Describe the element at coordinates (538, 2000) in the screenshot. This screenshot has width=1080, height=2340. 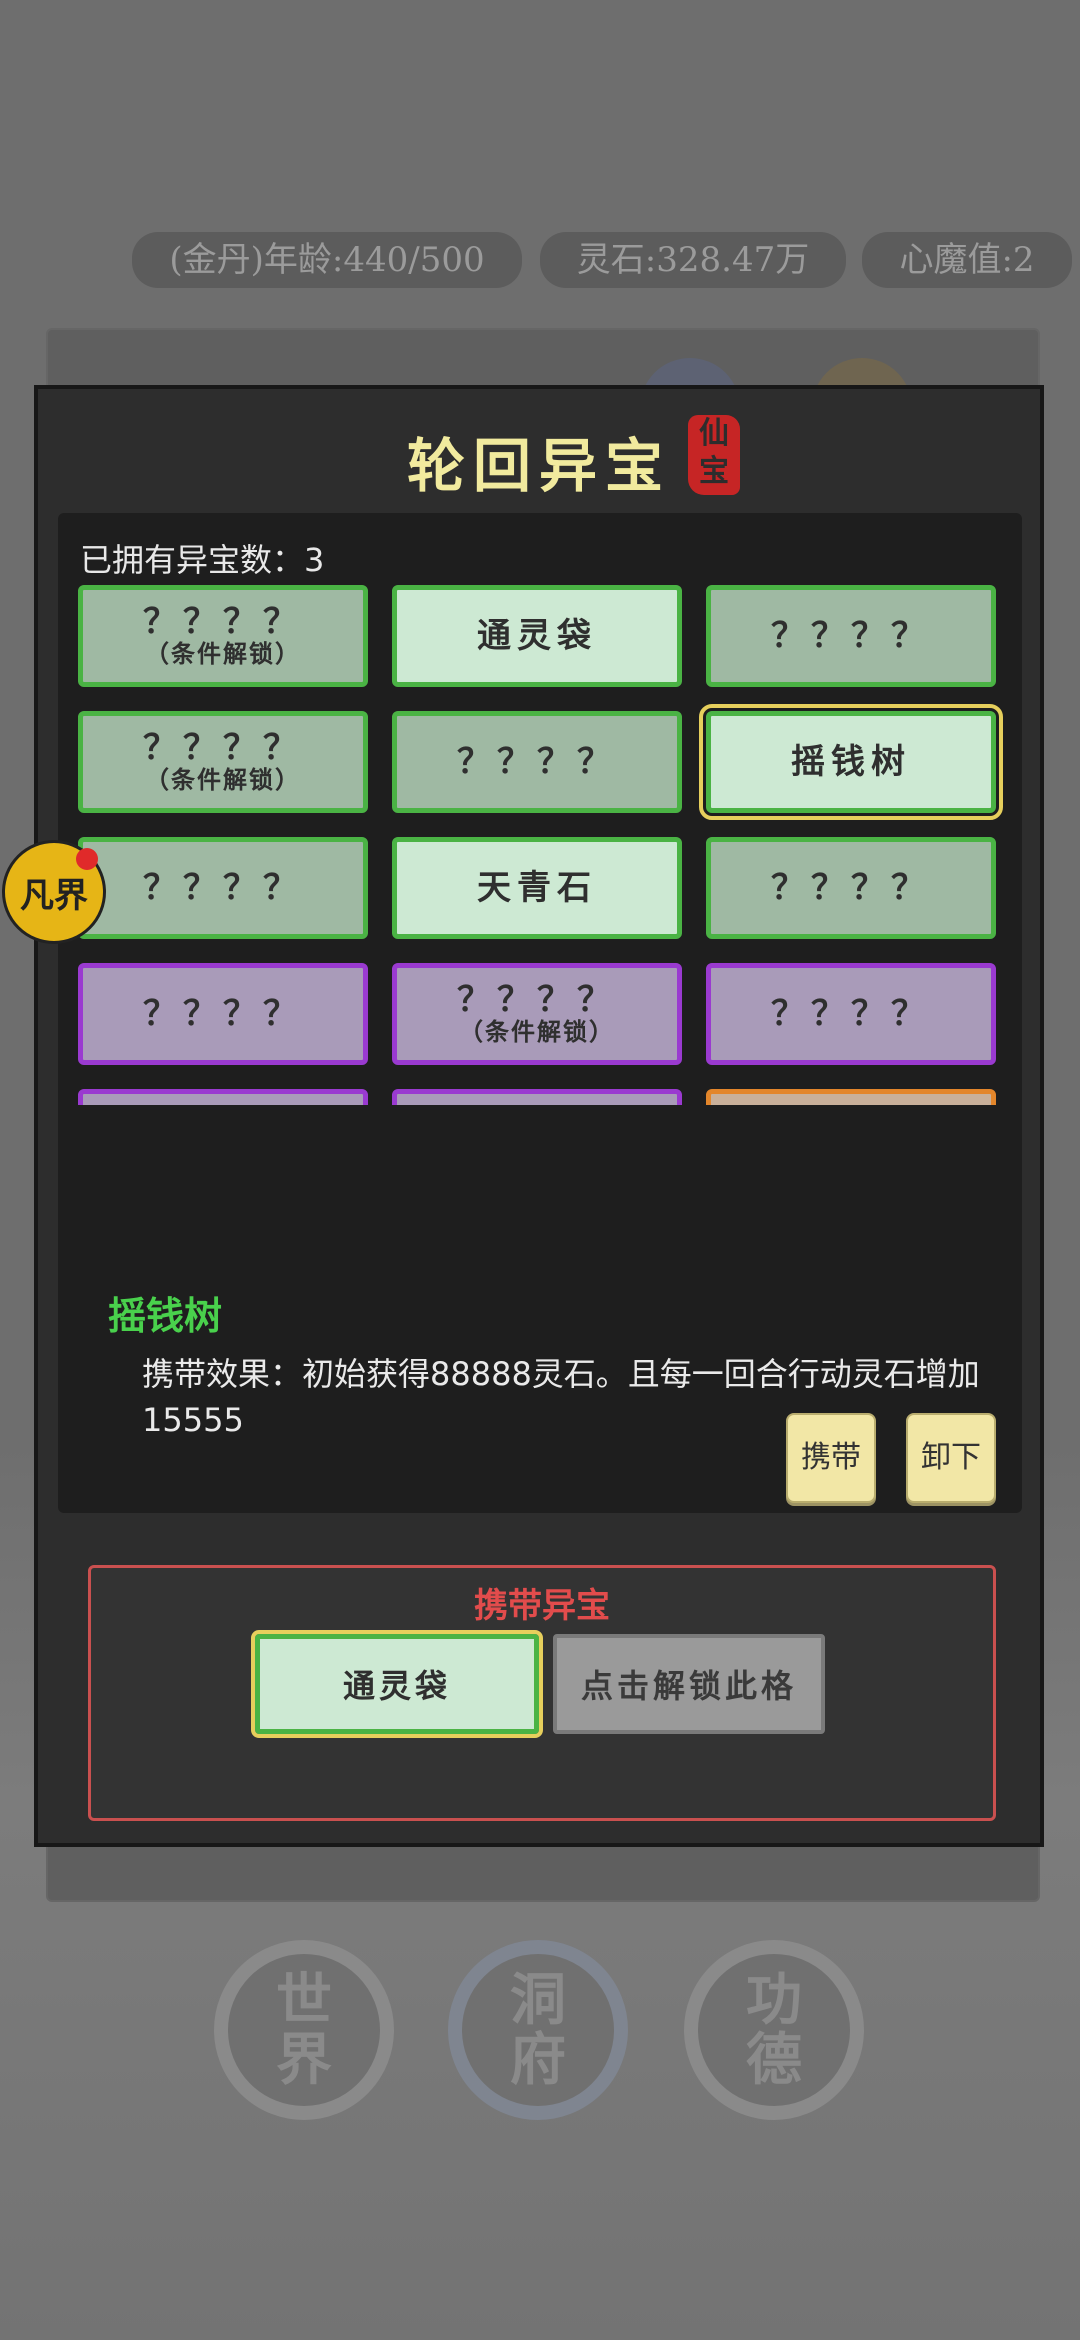
I see `nav-cave-char1: 洞` at that location.